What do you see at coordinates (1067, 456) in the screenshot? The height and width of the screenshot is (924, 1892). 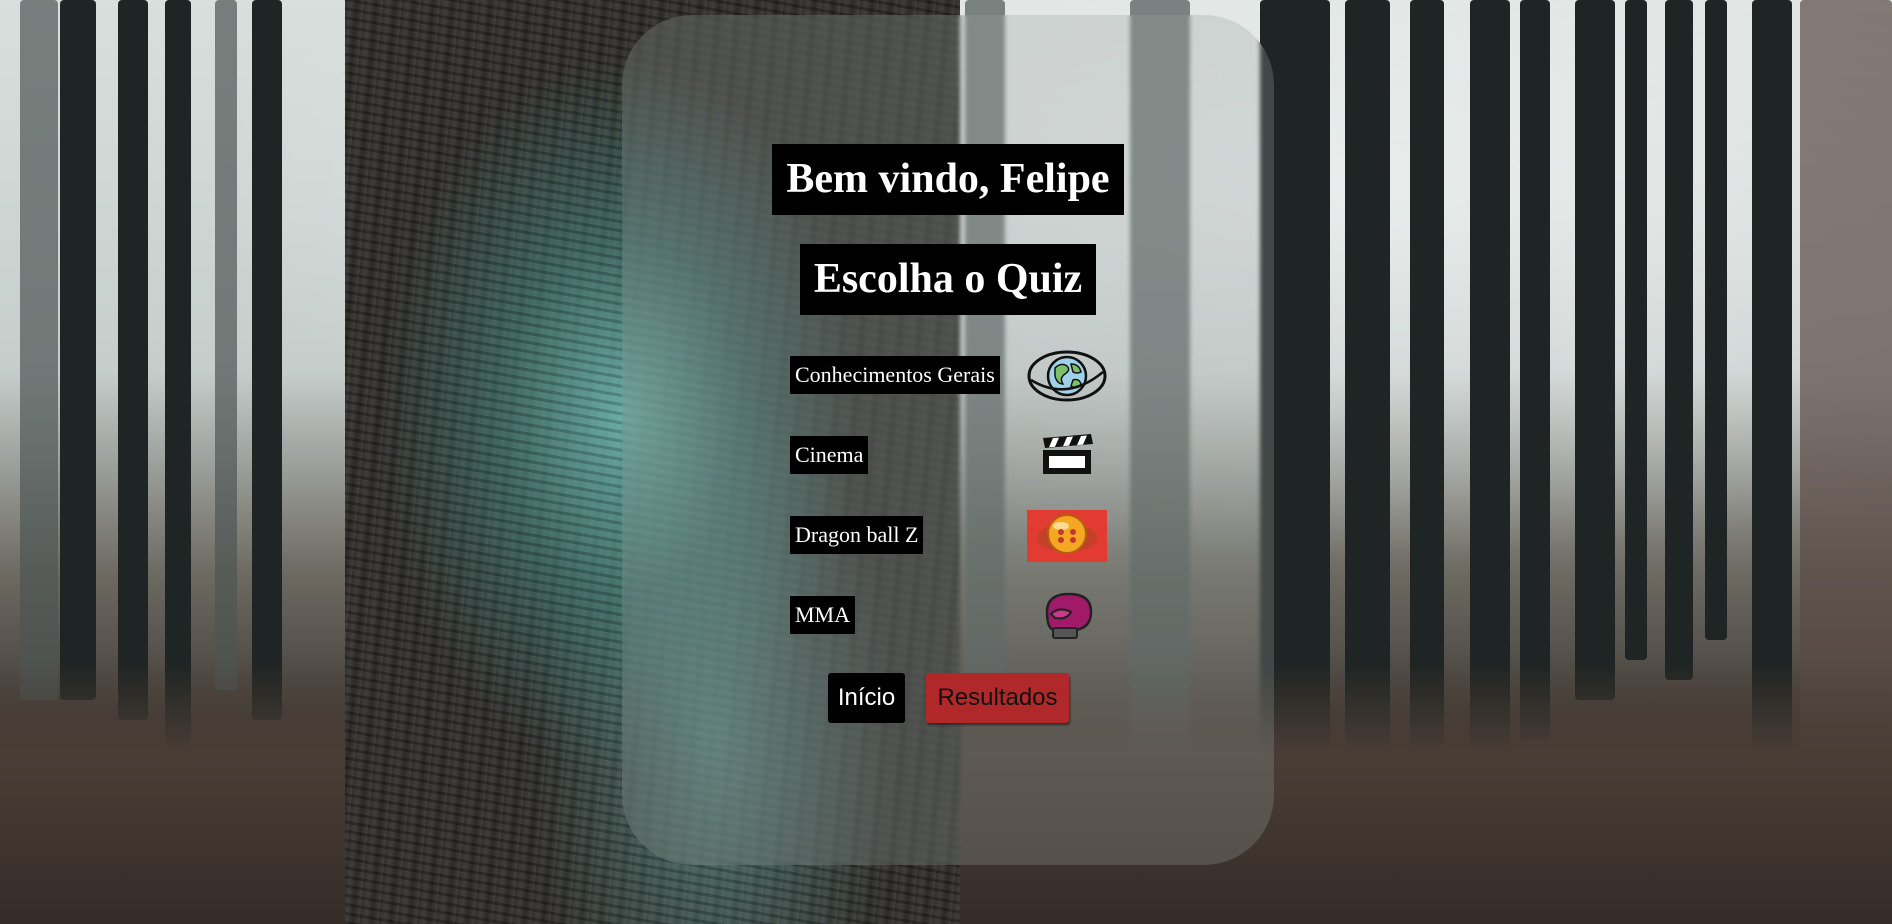 I see `clapperboard-icon` at bounding box center [1067, 456].